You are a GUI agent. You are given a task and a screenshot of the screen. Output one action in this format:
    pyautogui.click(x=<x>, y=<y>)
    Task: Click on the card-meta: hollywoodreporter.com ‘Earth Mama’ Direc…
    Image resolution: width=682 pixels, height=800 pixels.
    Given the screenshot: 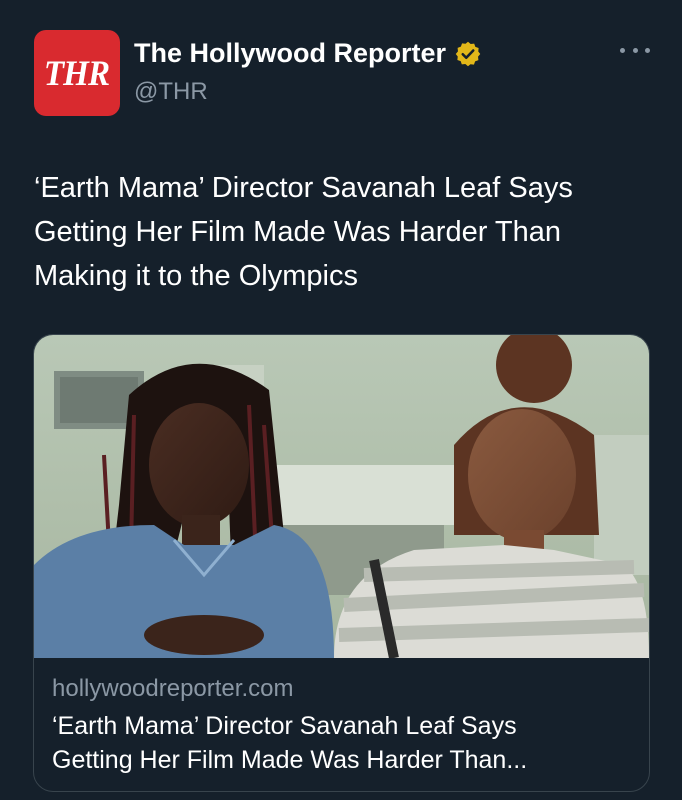 What is the action you would take?
    pyautogui.click(x=344, y=725)
    